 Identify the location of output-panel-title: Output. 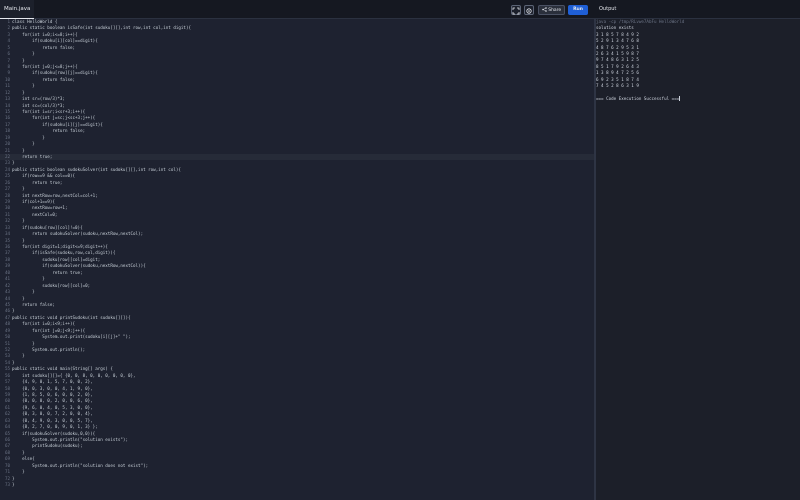
(608, 9).